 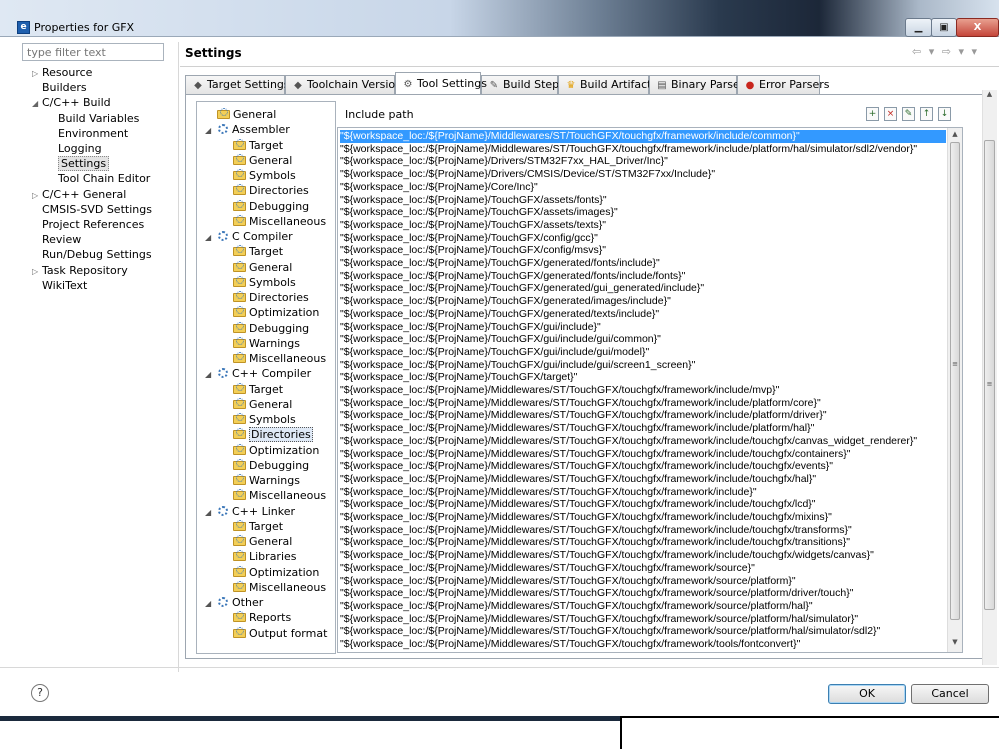 I want to click on close-button: X, so click(x=977, y=27).